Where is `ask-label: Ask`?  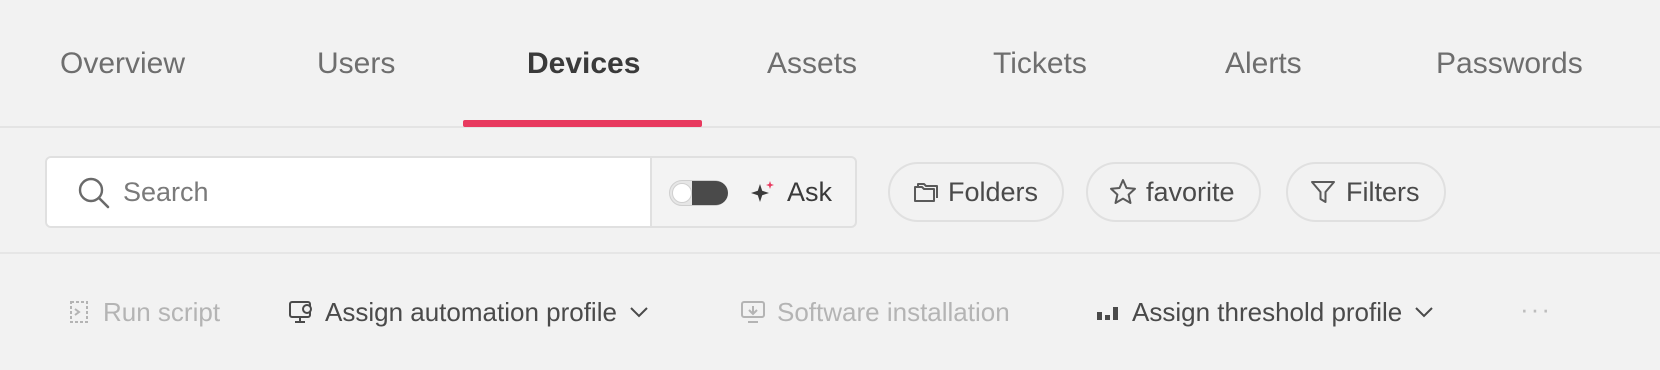
ask-label: Ask is located at coordinates (809, 192).